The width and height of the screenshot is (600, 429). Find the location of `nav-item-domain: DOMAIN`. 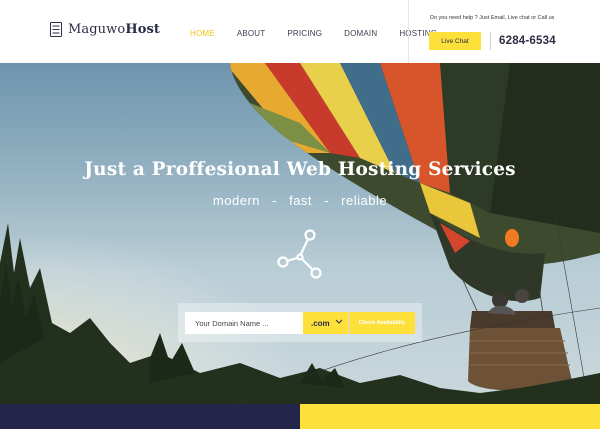

nav-item-domain: DOMAIN is located at coordinates (360, 33).